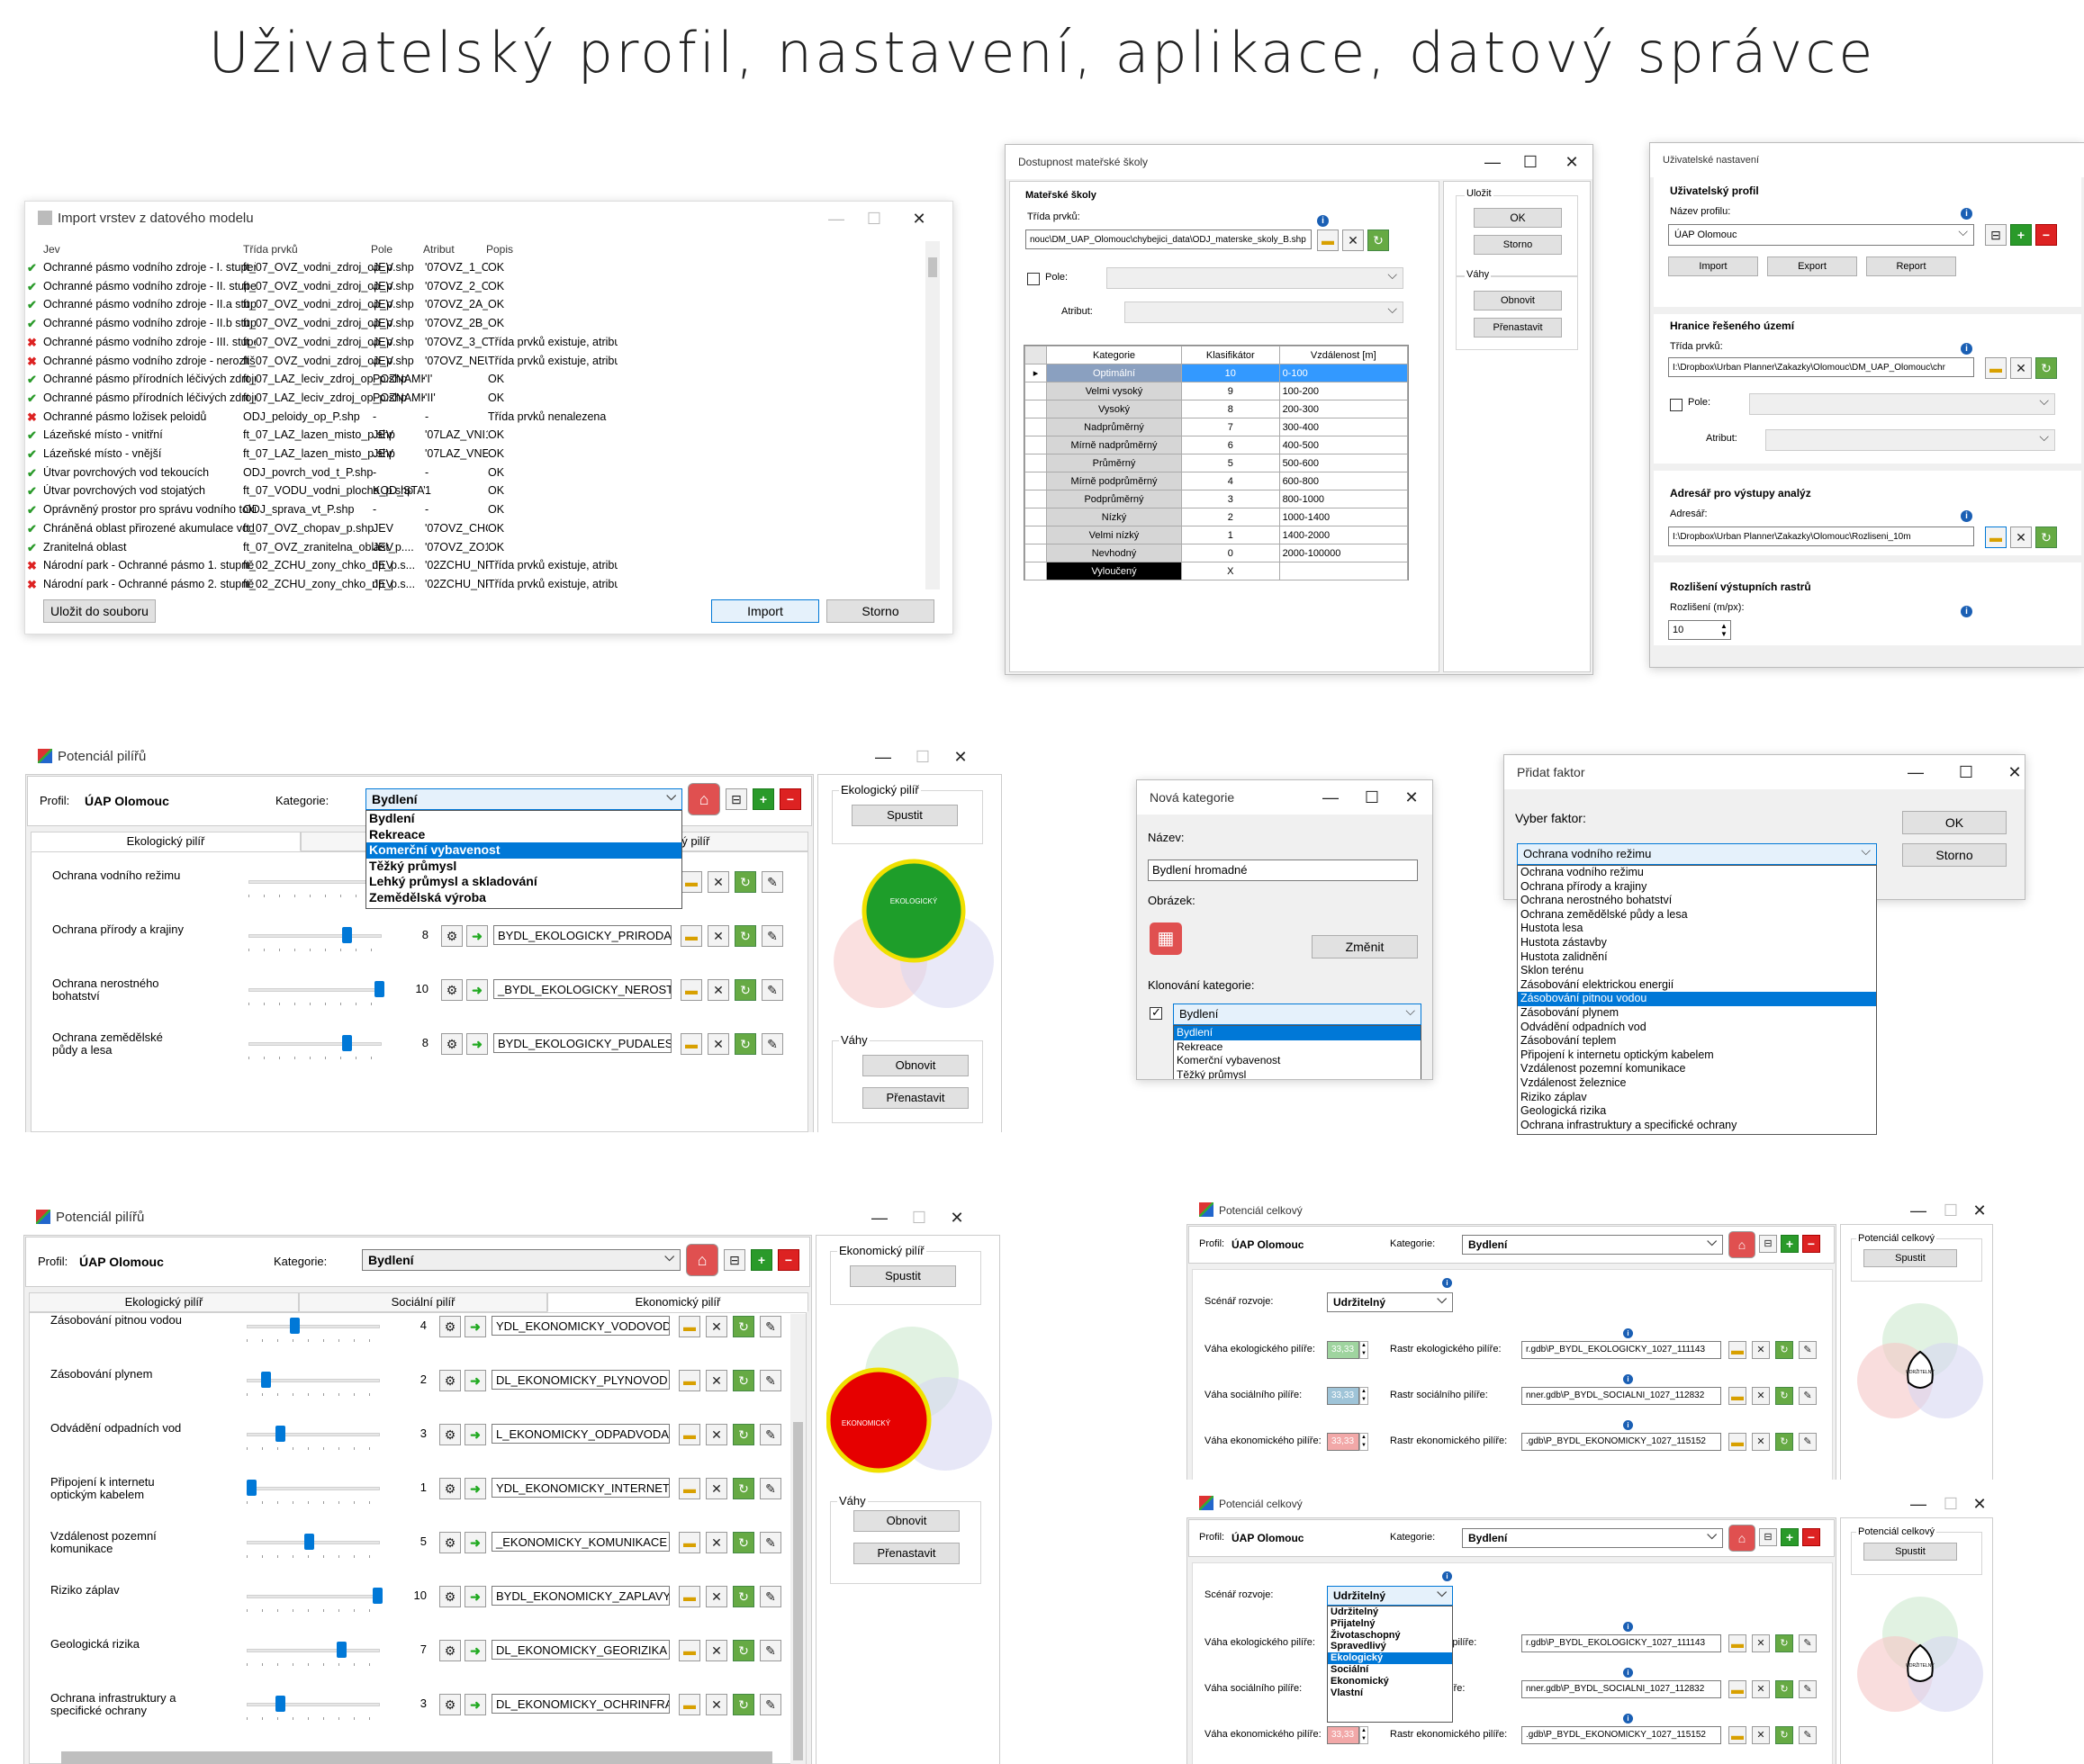  Describe the element at coordinates (1343, 463) in the screenshot. I see `distance-cell: 500-600` at that location.